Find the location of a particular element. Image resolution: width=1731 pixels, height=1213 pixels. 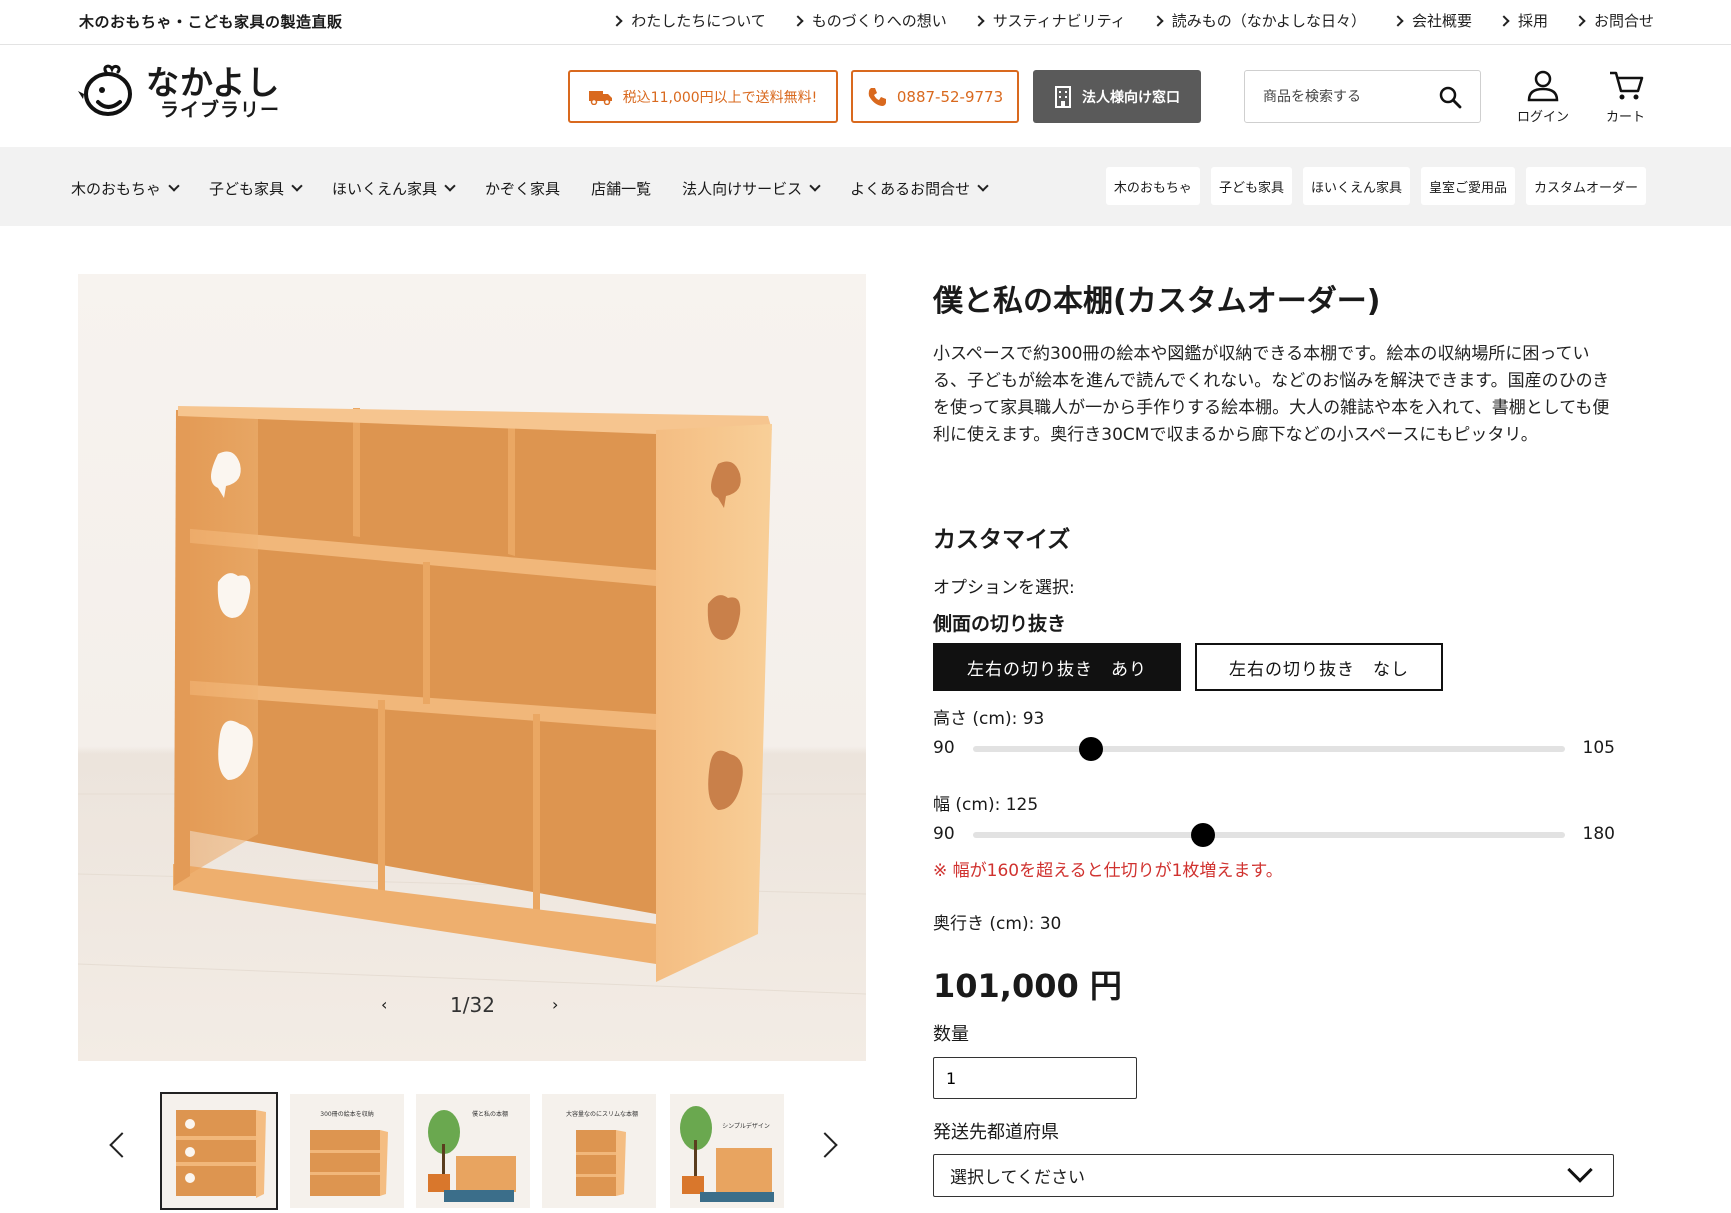

chip-nursery-furniture: ほいくえん家具 is located at coordinates (1356, 186).